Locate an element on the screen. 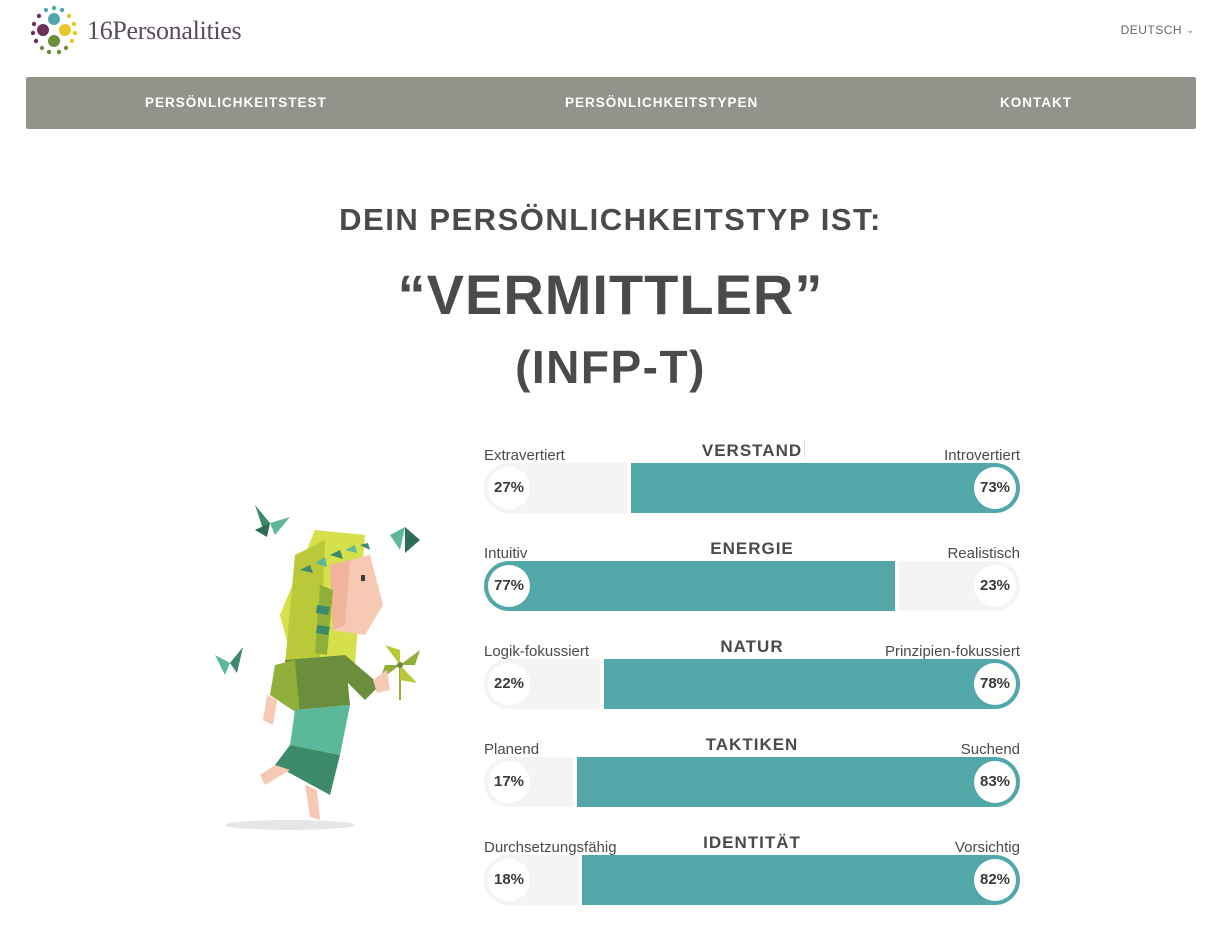  trait-right-percent: 73% is located at coordinates (995, 488).